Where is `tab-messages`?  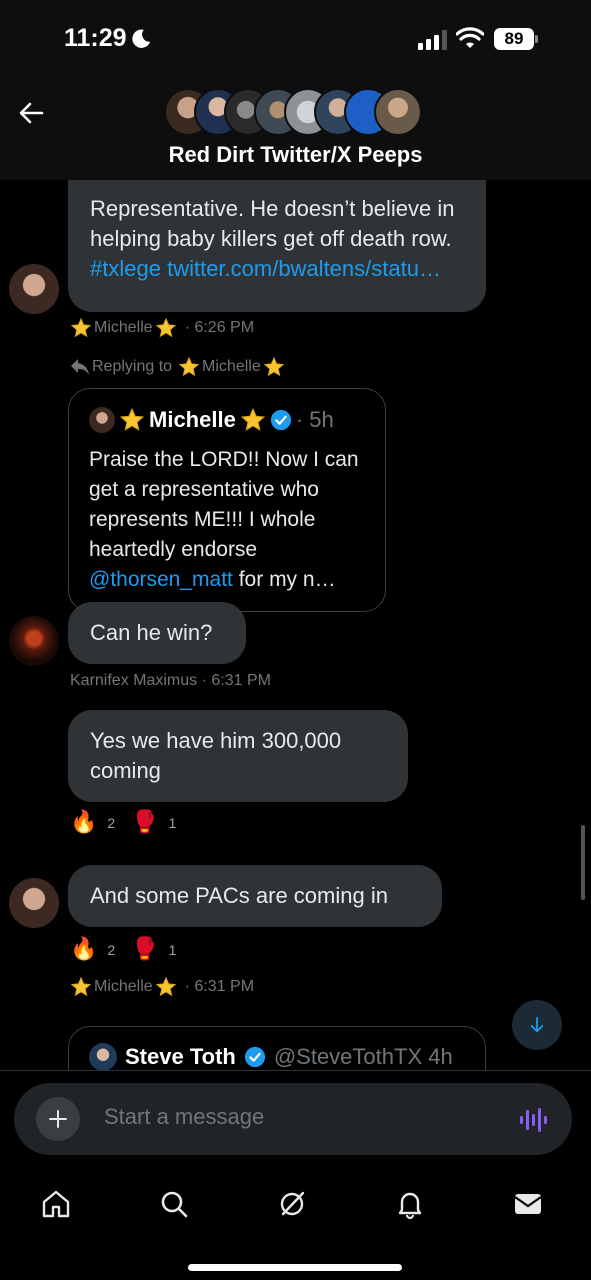 tab-messages is located at coordinates (528, 1204).